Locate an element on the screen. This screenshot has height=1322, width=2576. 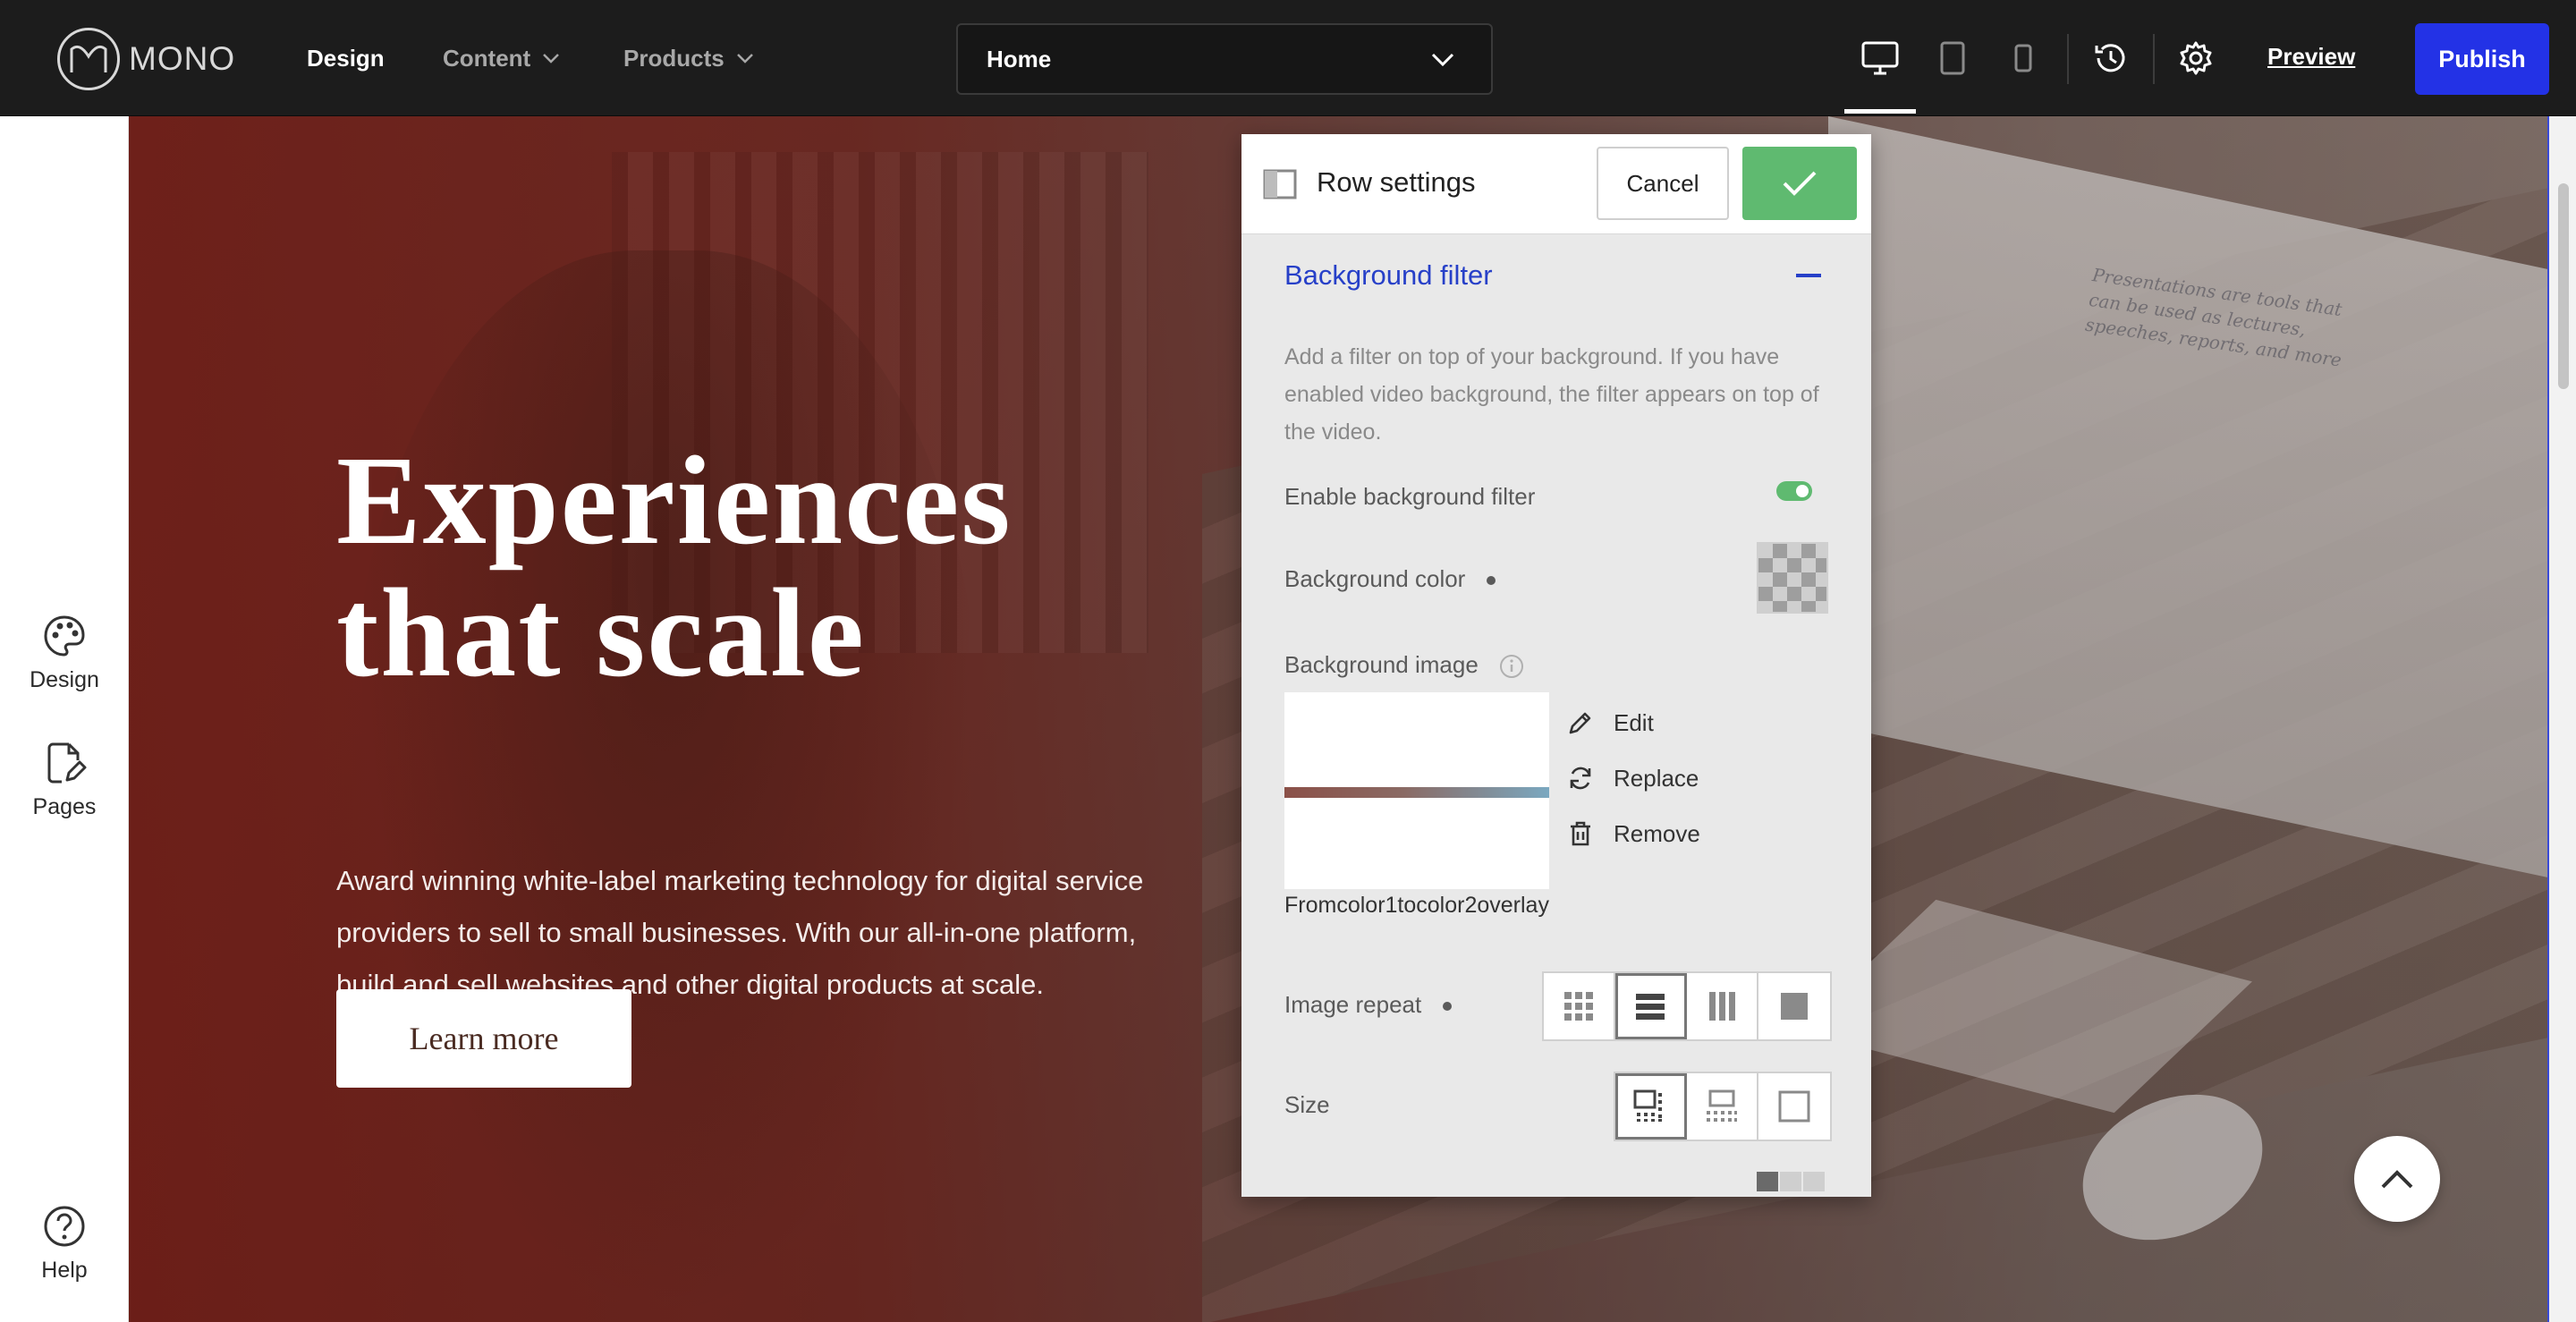
background-image-caption: Fromcolor1tocolor2overlay is located at coordinates (1416, 906).